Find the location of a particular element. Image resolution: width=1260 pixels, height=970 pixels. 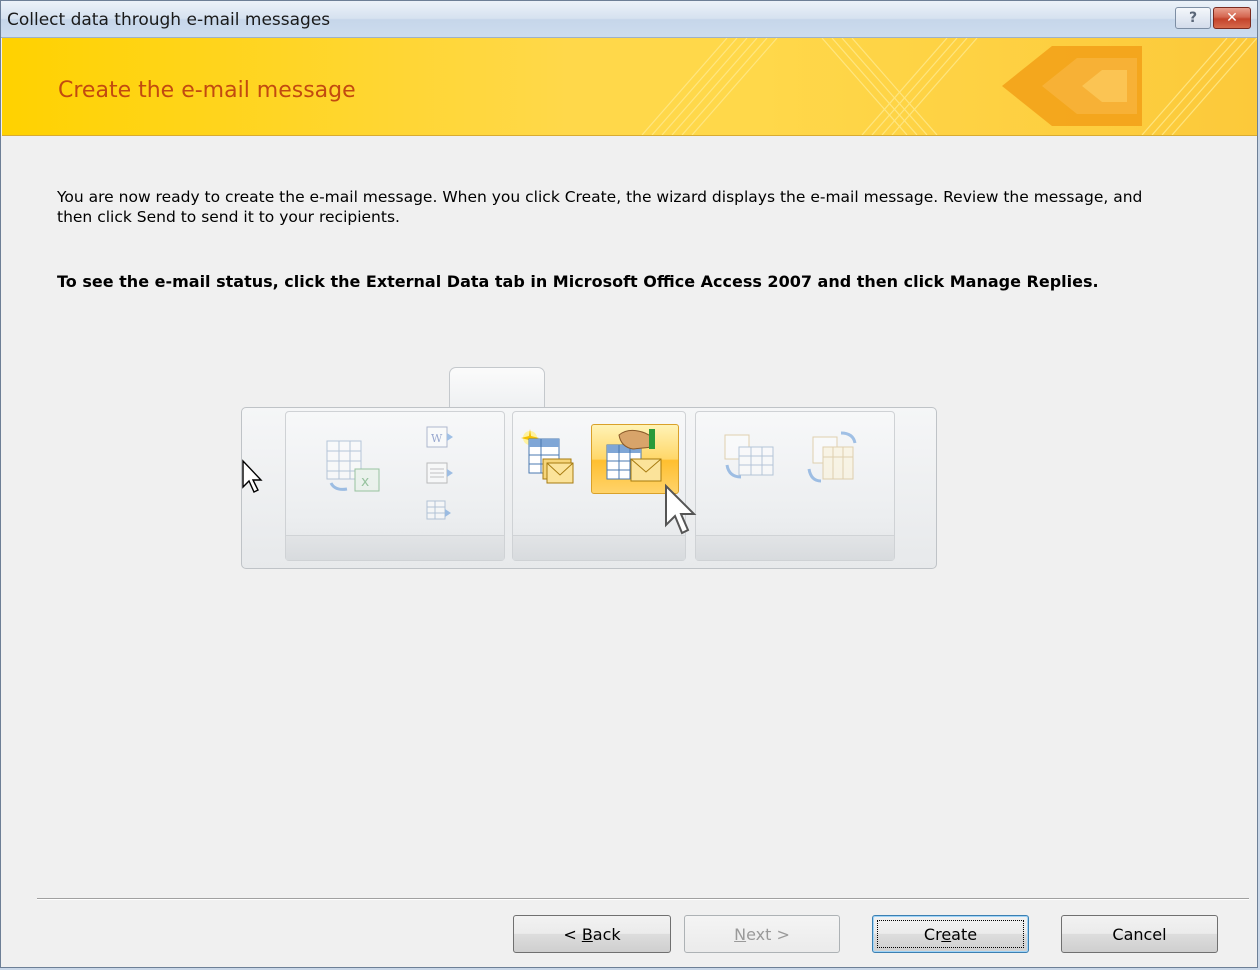

label-part: ext > is located at coordinates (768, 934).